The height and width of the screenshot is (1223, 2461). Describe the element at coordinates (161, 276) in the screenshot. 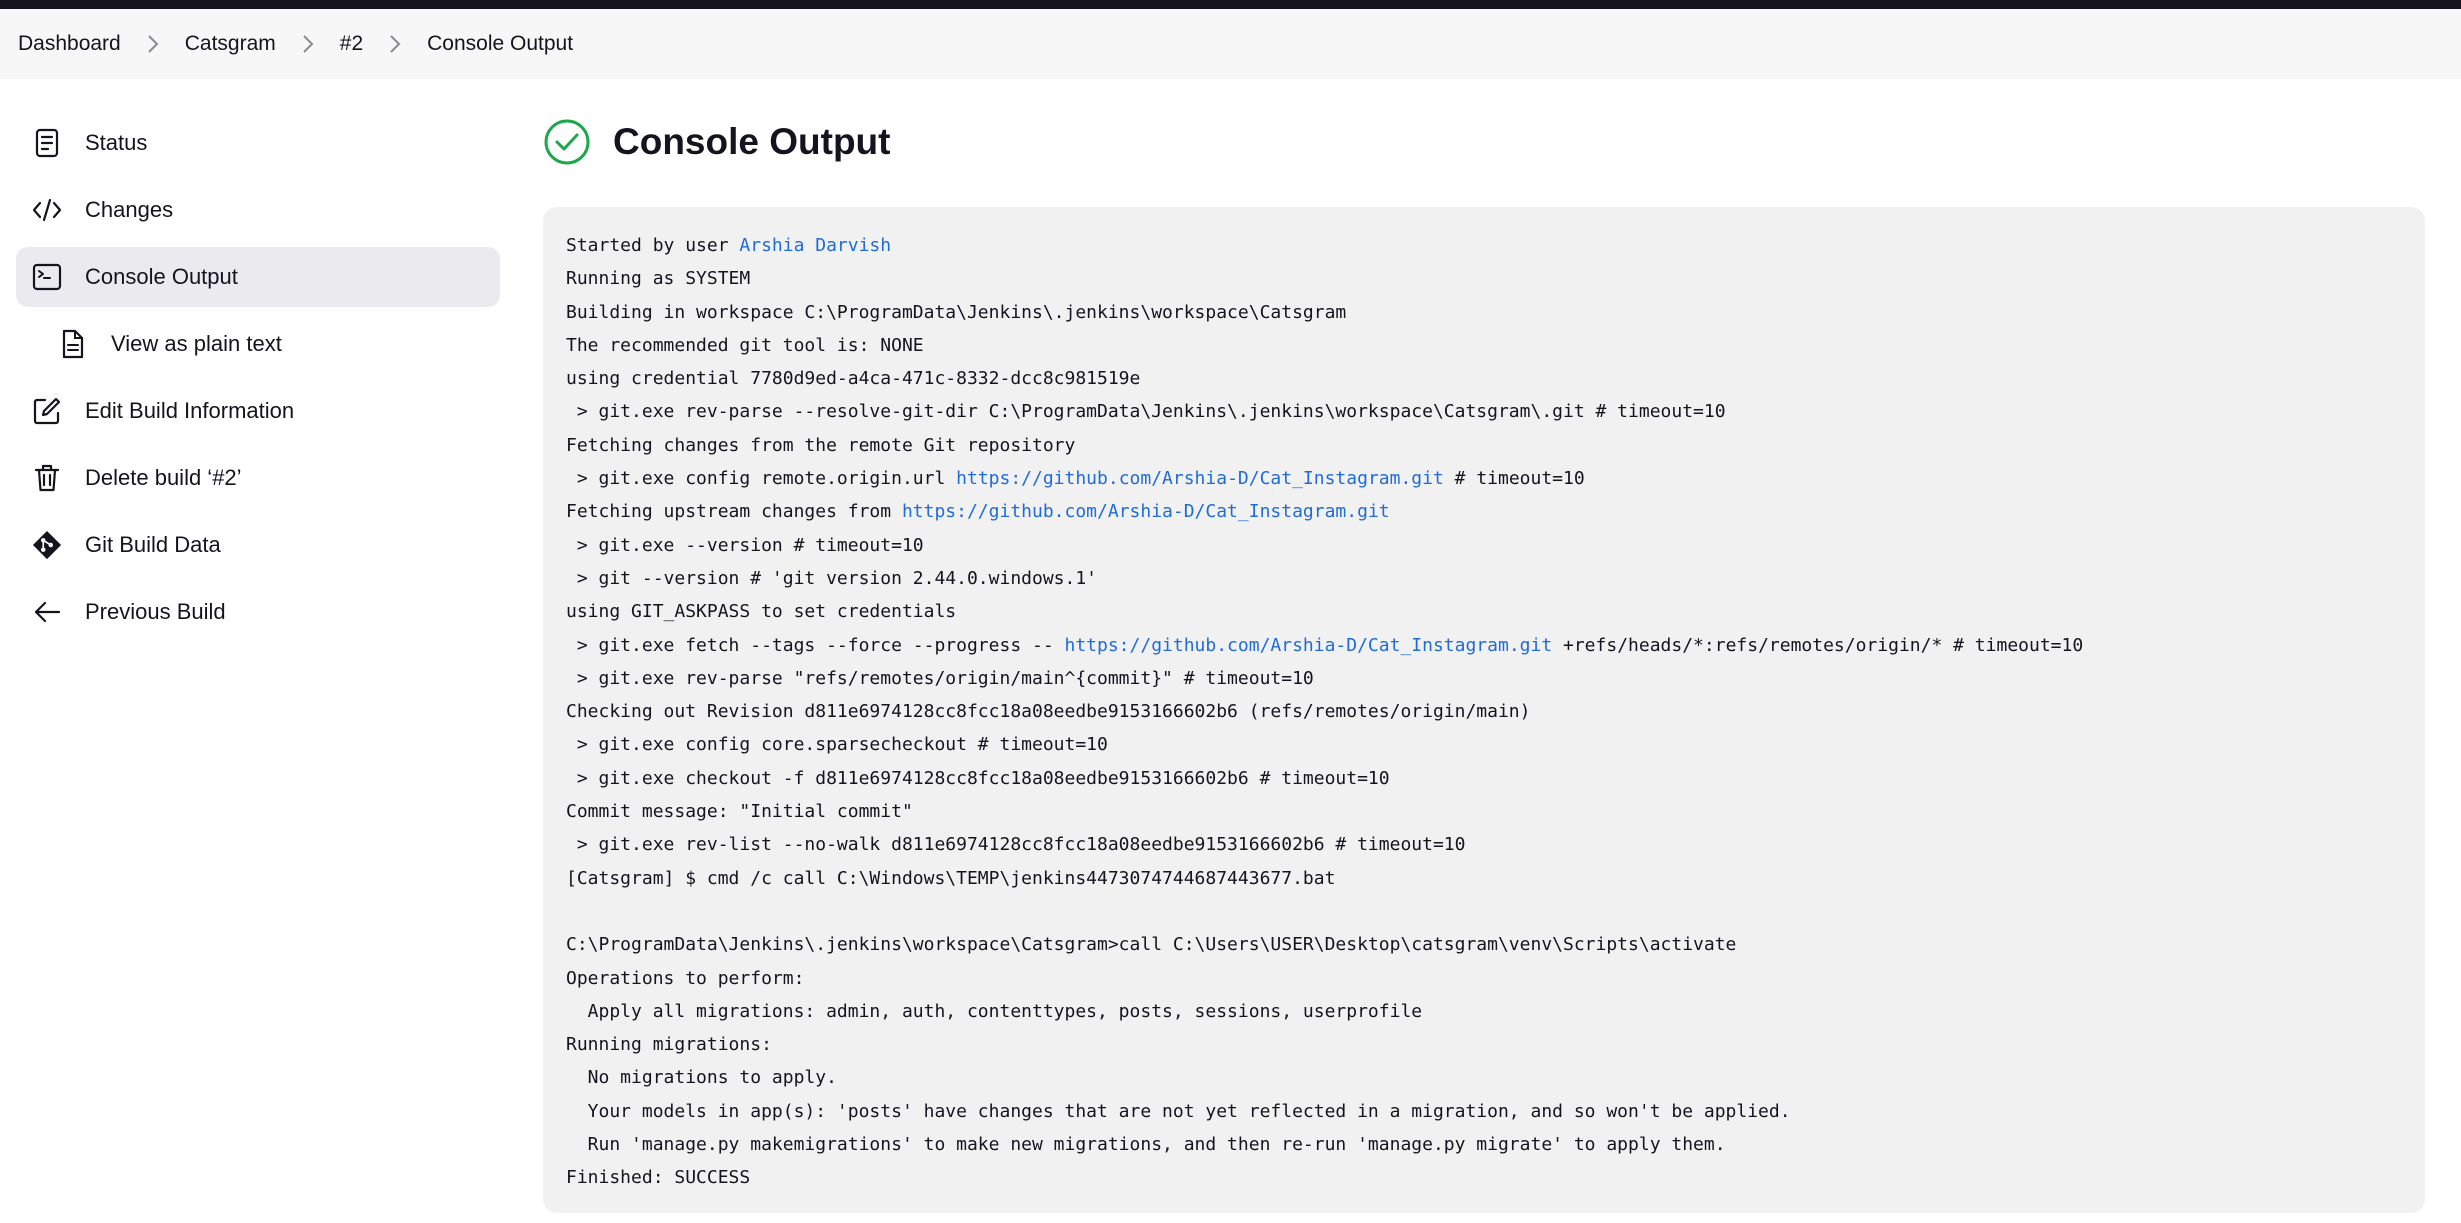

I see `sidebar-item-label: Console Output` at that location.